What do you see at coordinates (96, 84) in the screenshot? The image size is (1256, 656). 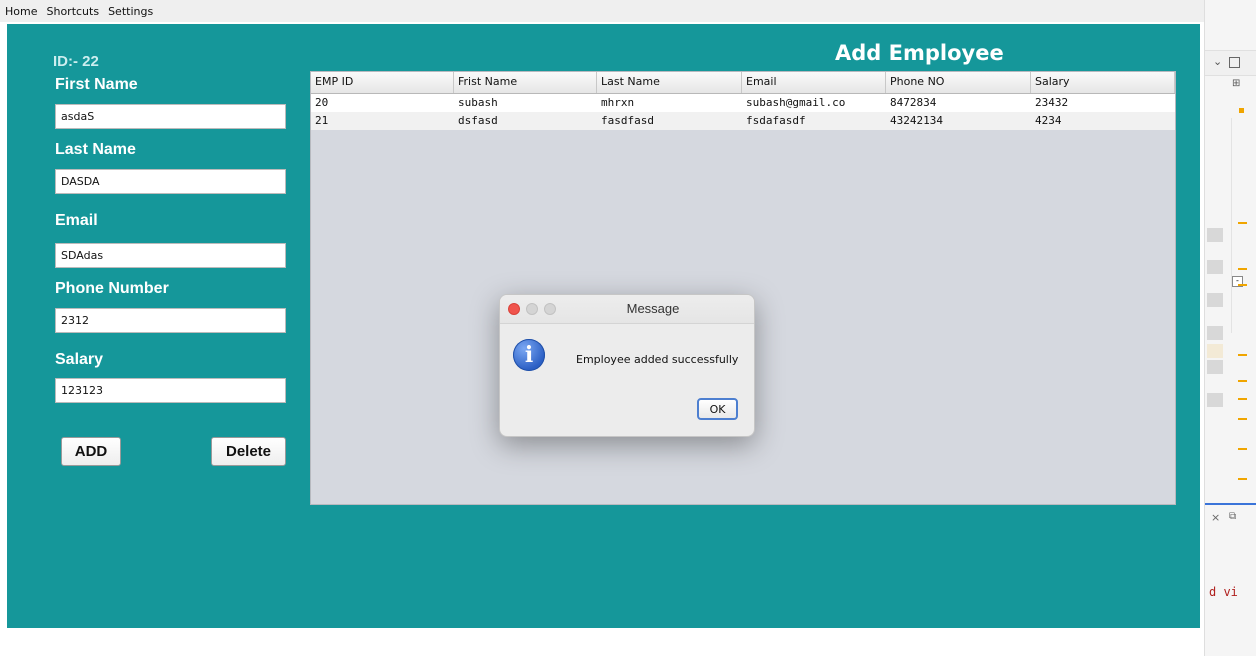 I see `first-name-label: First Name` at bounding box center [96, 84].